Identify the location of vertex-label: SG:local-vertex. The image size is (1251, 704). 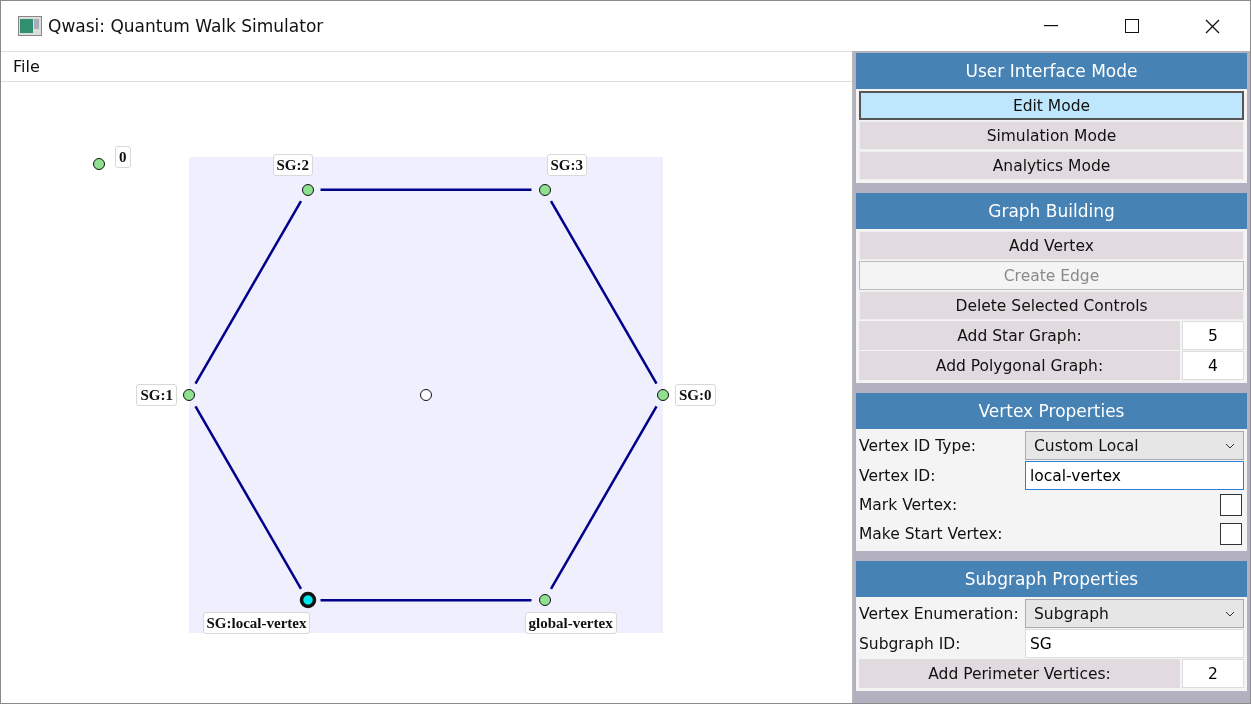
(256, 623).